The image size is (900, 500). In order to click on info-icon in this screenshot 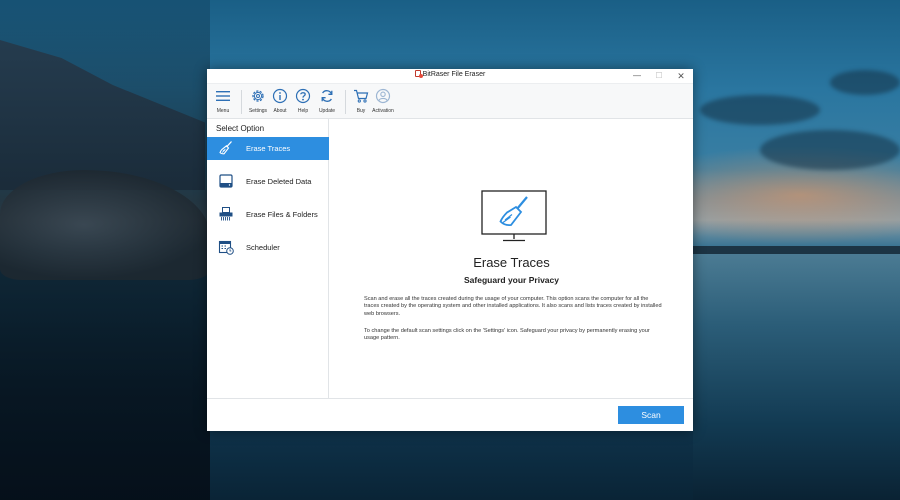, I will do `click(280, 96)`.